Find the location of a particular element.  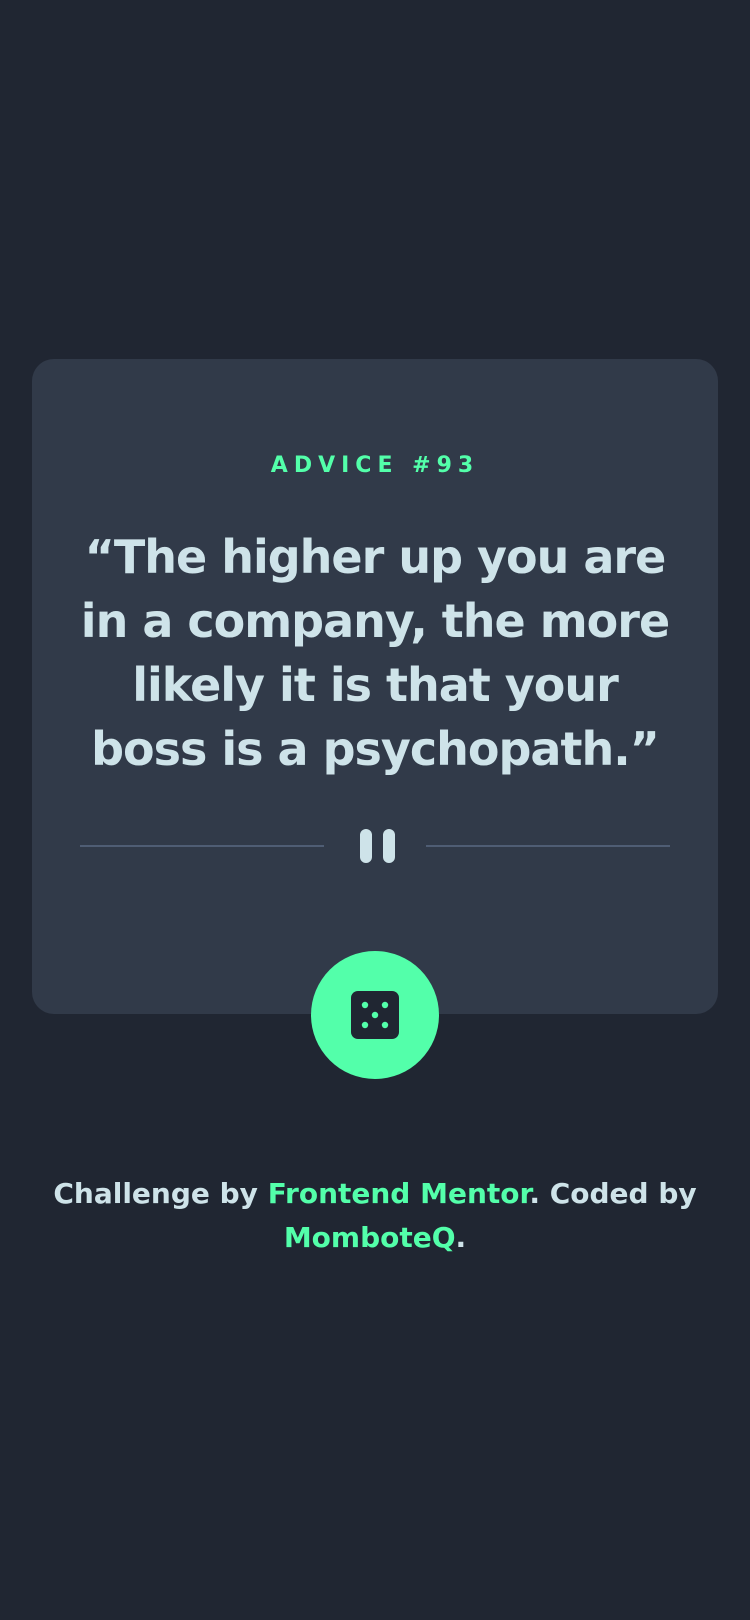

pause-icon is located at coordinates (376, 846).